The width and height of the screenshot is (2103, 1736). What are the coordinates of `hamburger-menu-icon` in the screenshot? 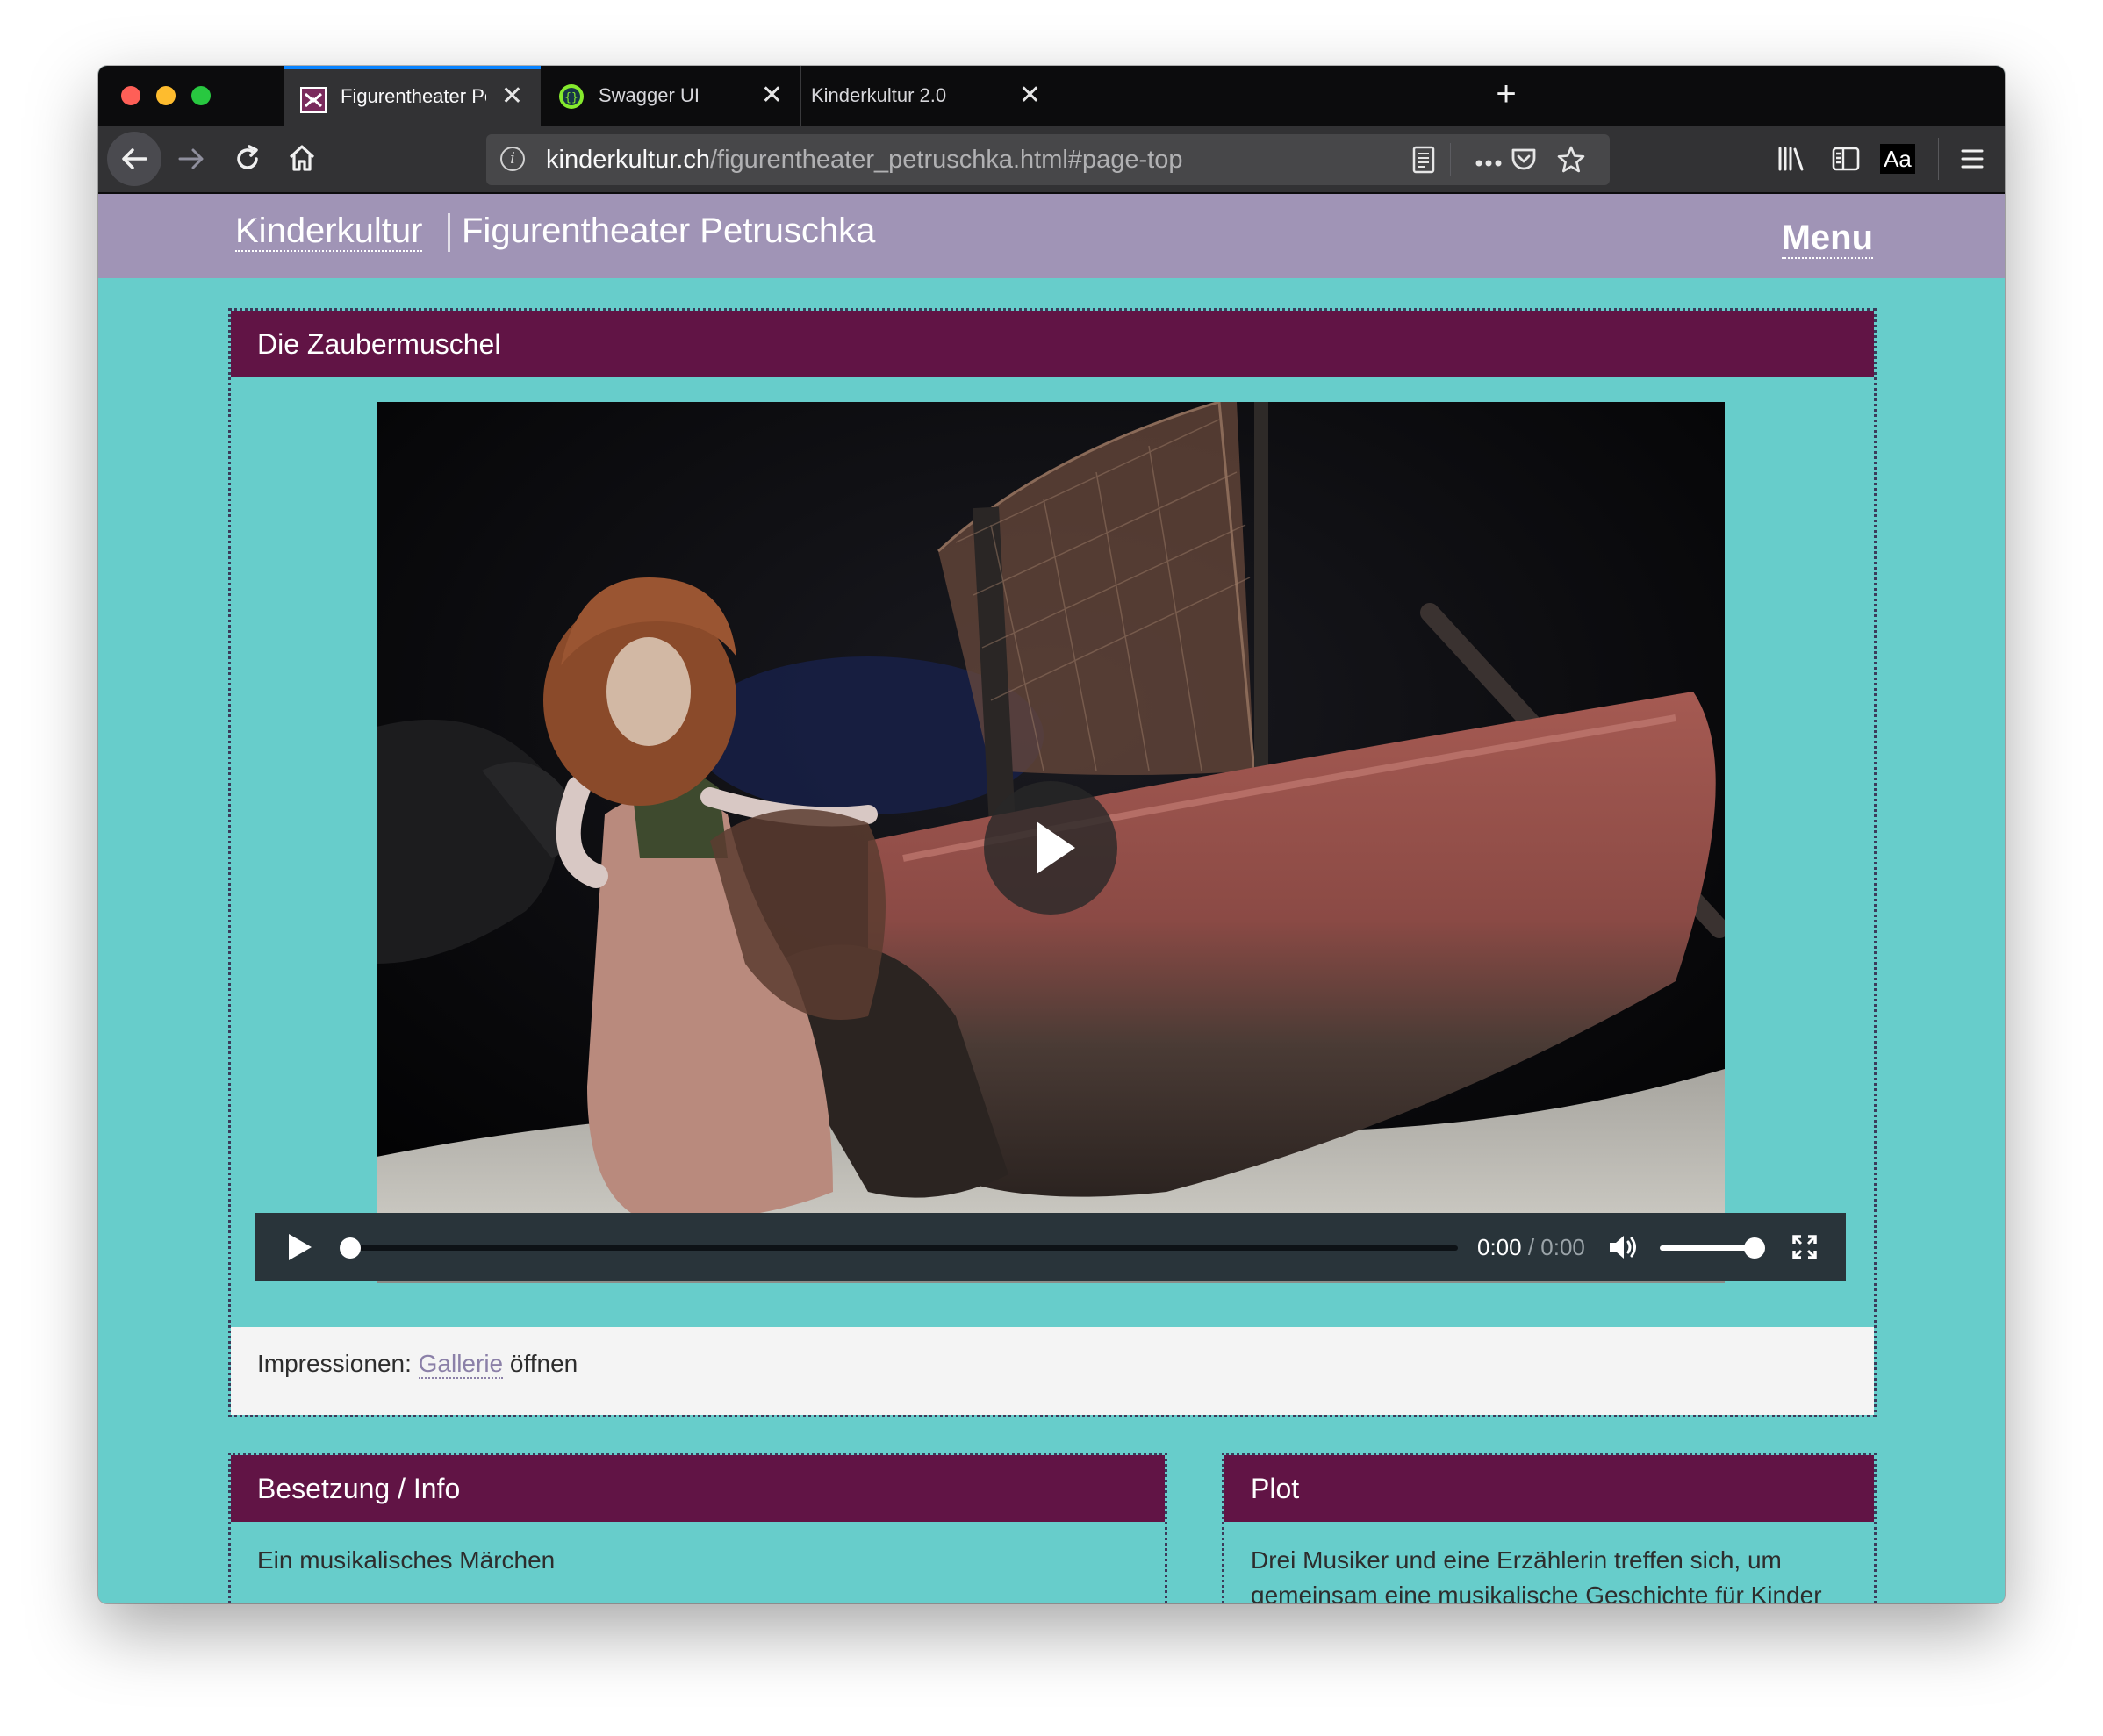 It's located at (1973, 159).